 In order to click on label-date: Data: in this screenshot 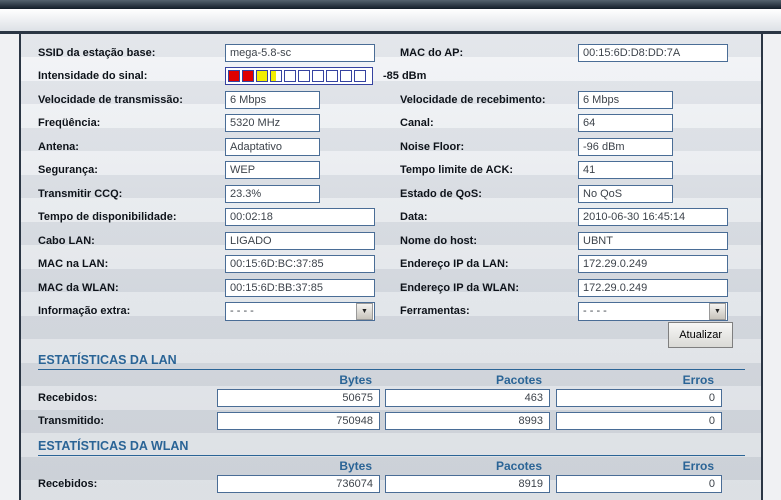, I will do `click(414, 217)`.